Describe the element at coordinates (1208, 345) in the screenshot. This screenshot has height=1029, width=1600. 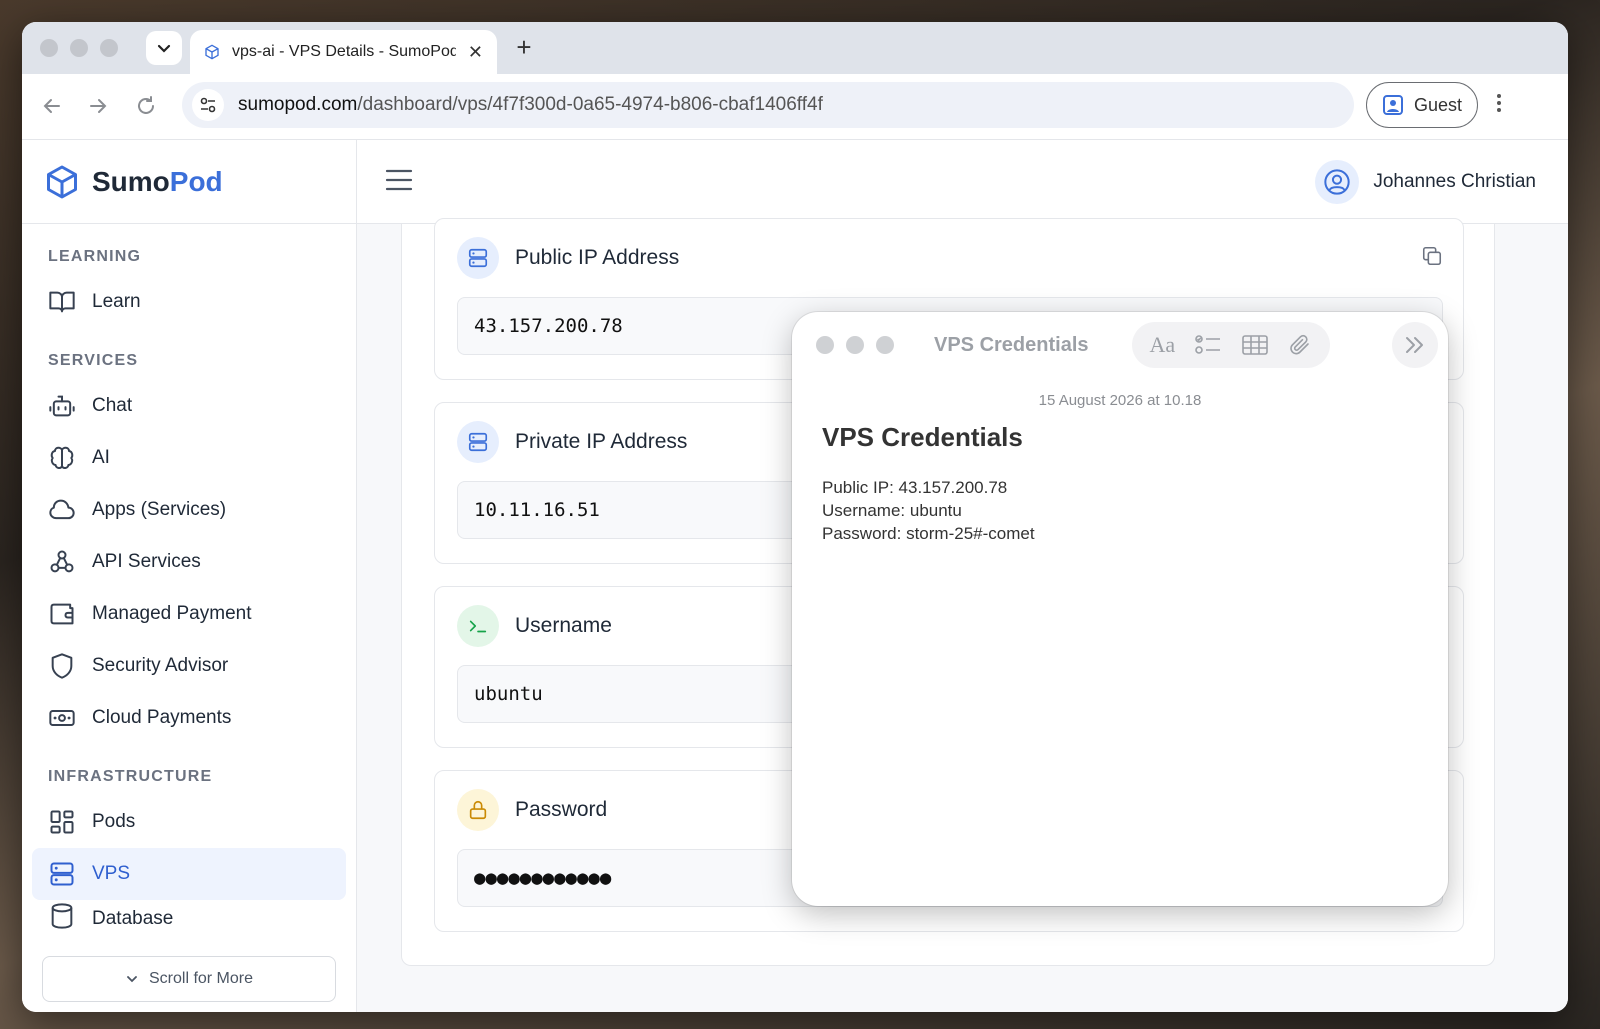
I see `checklist-icon` at that location.